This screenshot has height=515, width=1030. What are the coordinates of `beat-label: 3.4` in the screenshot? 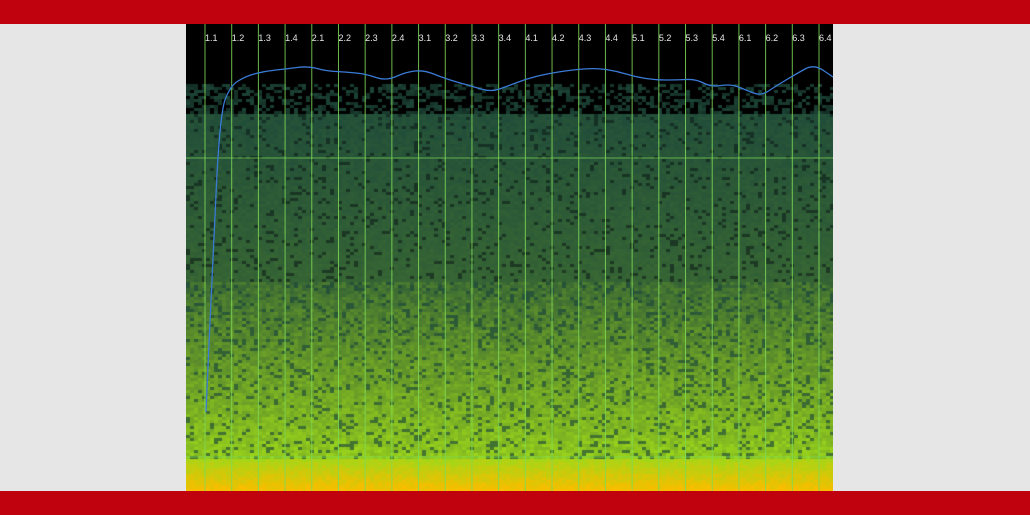 It's located at (505, 38).